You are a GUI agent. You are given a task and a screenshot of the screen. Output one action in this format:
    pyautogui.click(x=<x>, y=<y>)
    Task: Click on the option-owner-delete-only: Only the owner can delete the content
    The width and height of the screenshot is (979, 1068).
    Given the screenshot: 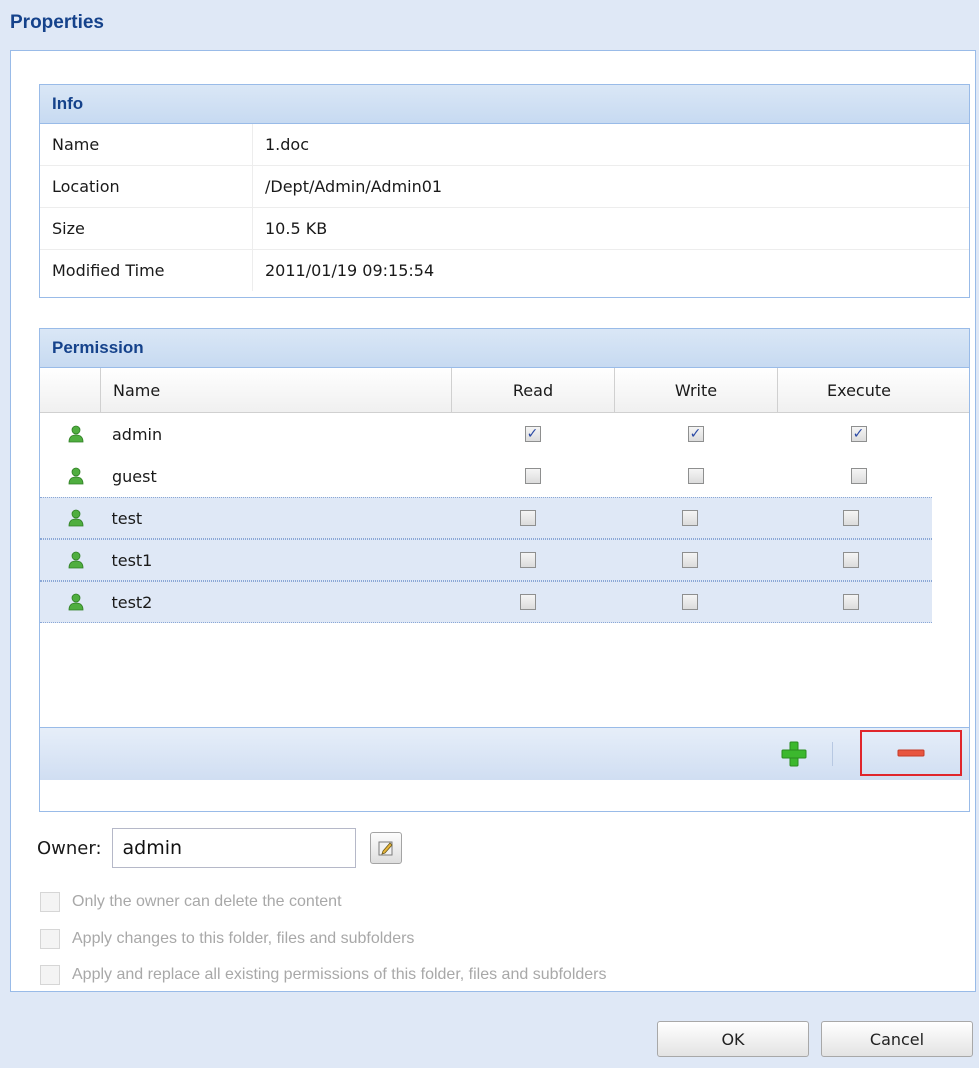 What is the action you would take?
    pyautogui.click(x=191, y=902)
    